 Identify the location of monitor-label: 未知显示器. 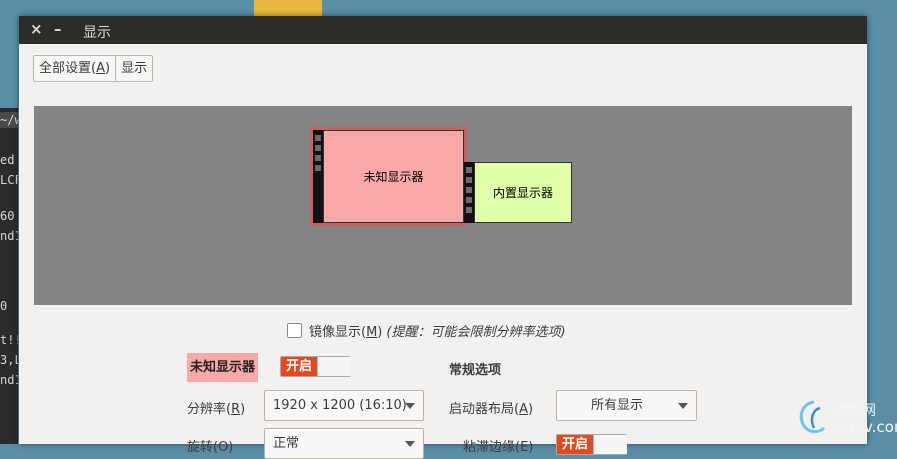
(393, 176).